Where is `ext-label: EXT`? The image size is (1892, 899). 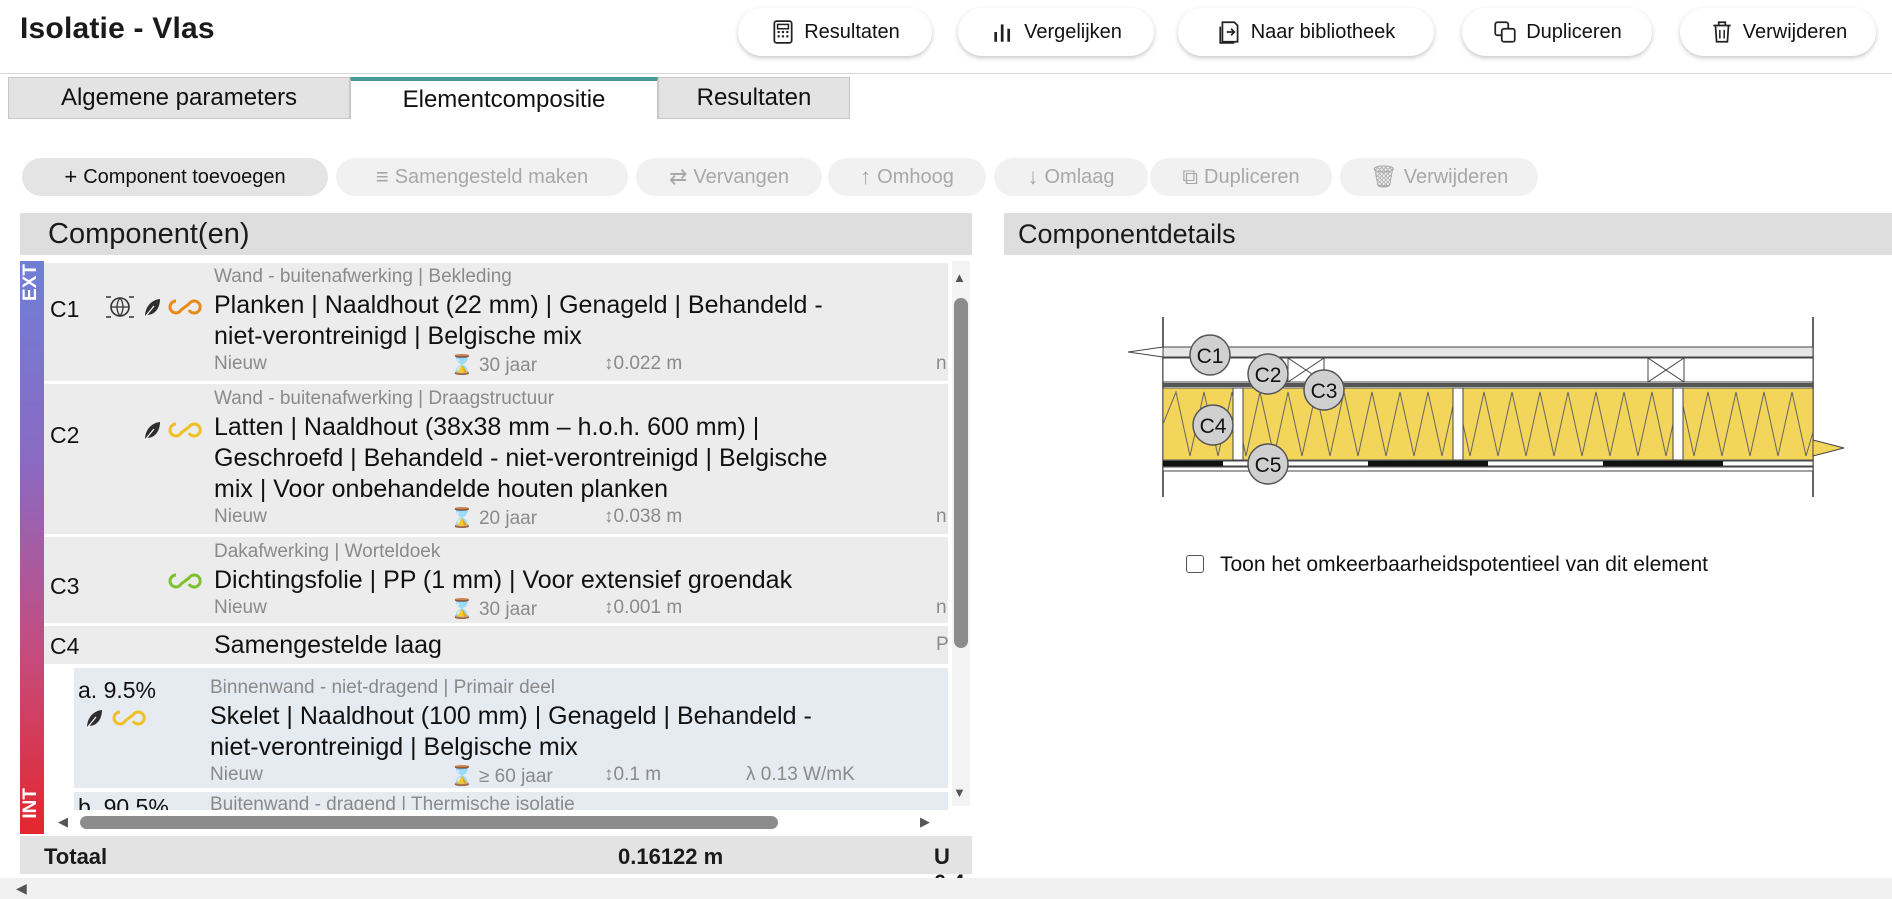
ext-label: EXT is located at coordinates (30, 282).